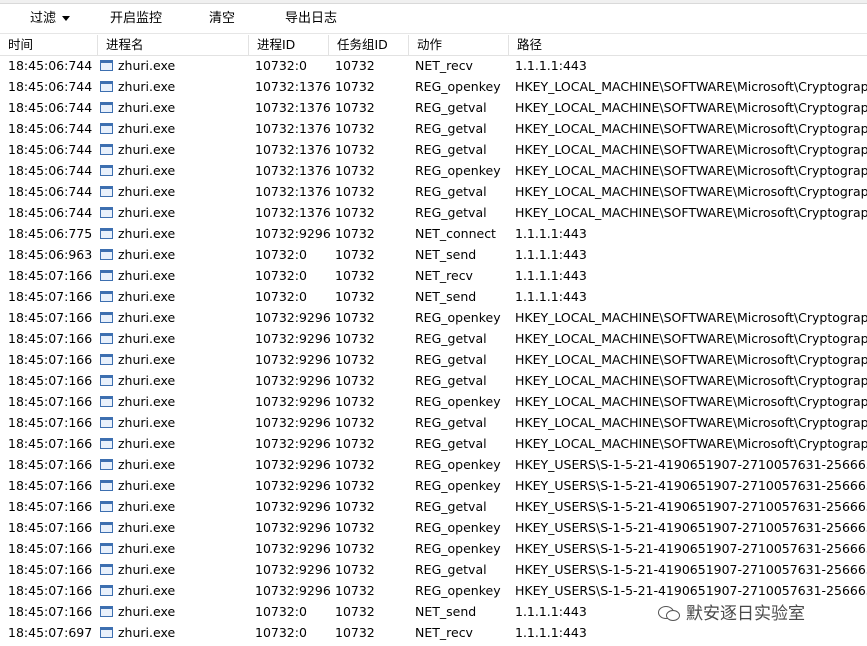 Image resolution: width=867 pixels, height=646 pixels. I want to click on watermark-text: 默安逐日实验室, so click(745, 614).